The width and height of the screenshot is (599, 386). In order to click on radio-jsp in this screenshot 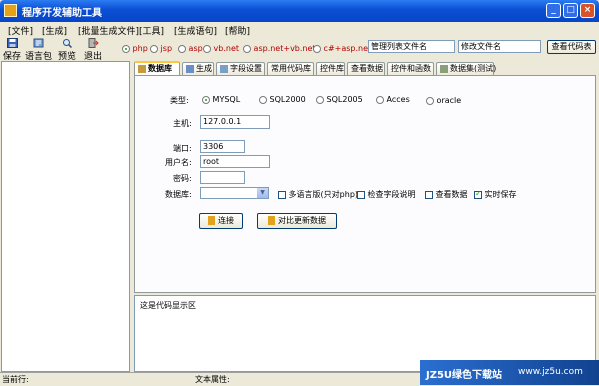, I will do `click(154, 48)`.